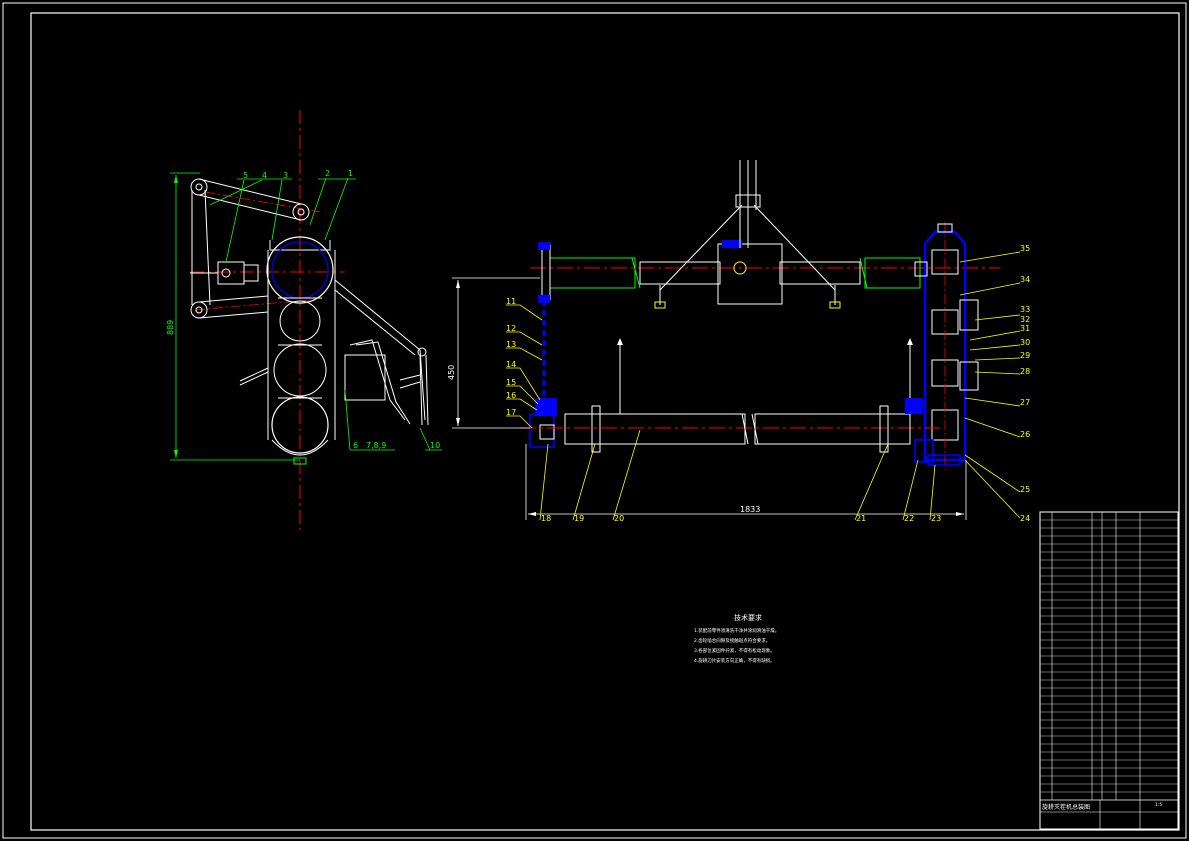 The image size is (1189, 841). What do you see at coordinates (861, 518) in the screenshot?
I see `label-21: 21` at bounding box center [861, 518].